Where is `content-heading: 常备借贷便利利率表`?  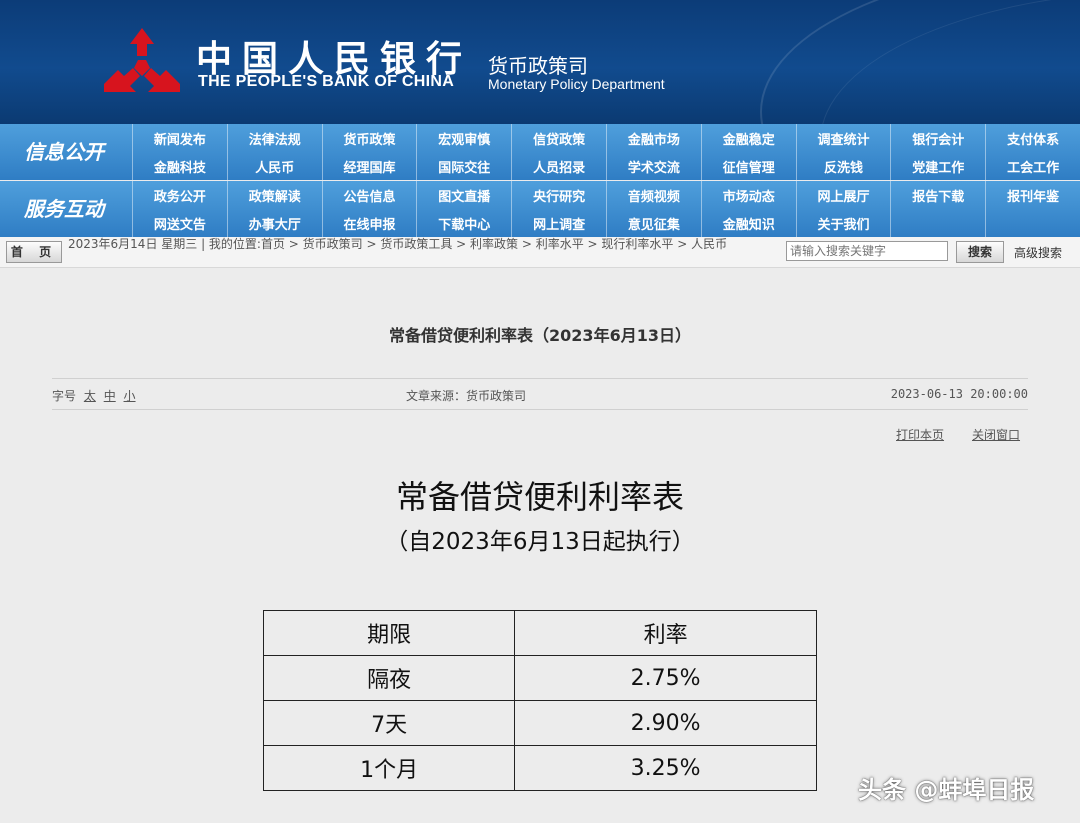 content-heading: 常备借贷便利利率表 is located at coordinates (539, 497).